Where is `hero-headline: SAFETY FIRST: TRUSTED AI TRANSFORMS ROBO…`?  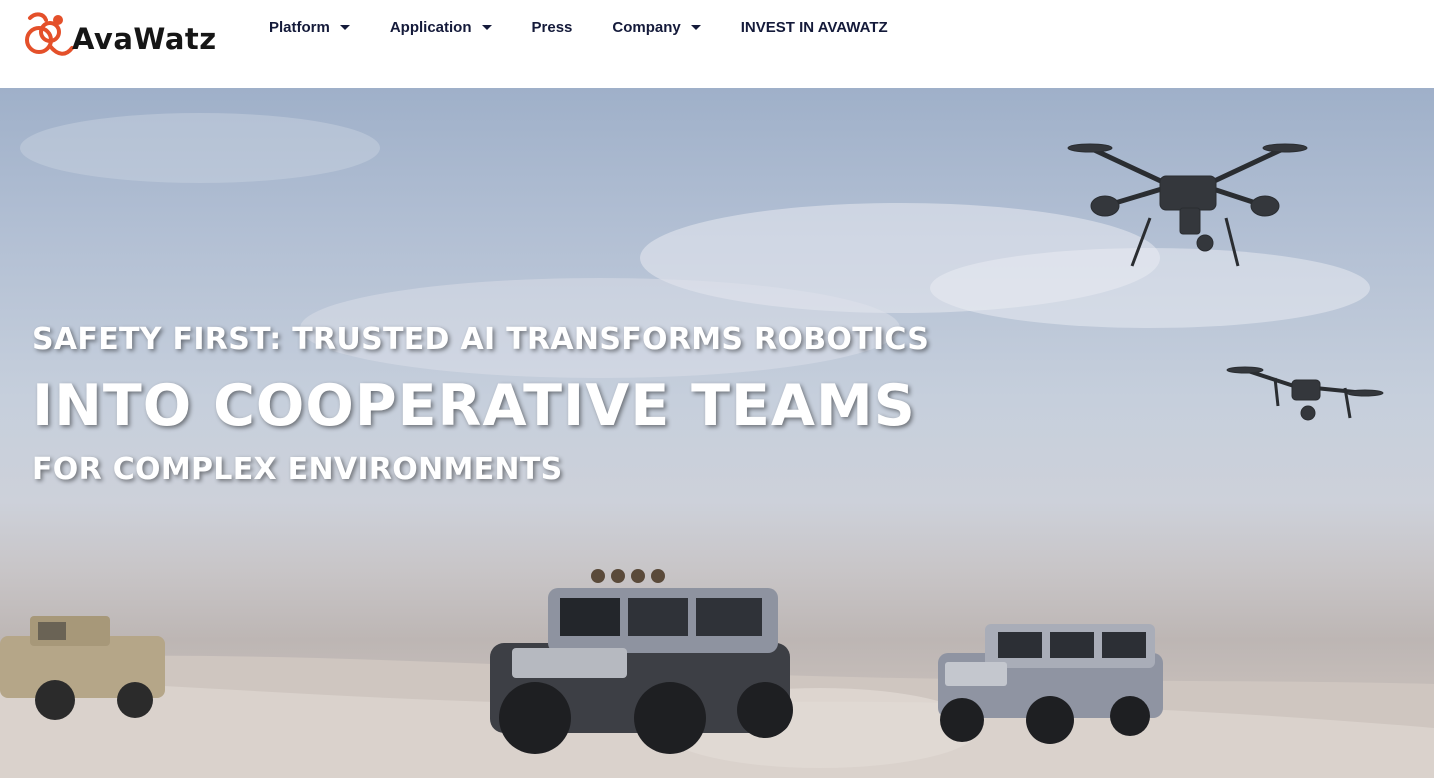 hero-headline: SAFETY FIRST: TRUSTED AI TRANSFORMS ROBO… is located at coordinates (480, 405).